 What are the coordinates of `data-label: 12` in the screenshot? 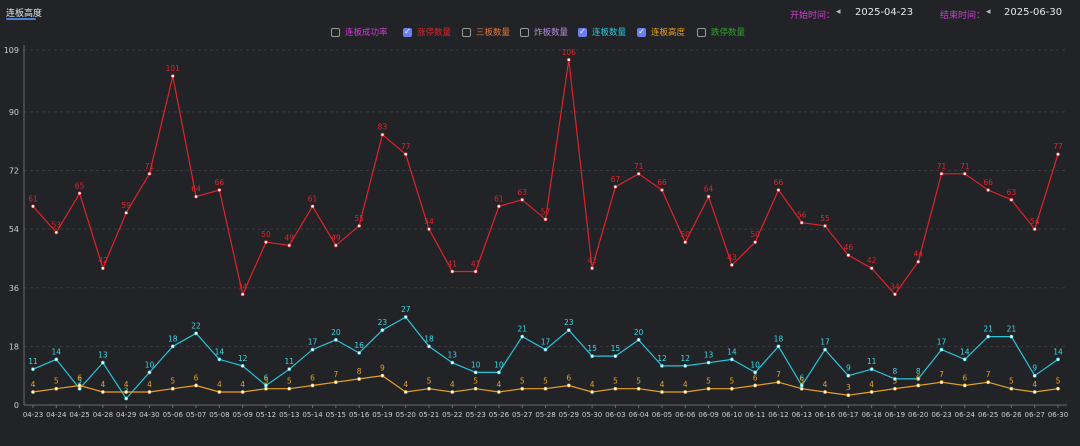 It's located at (243, 358).